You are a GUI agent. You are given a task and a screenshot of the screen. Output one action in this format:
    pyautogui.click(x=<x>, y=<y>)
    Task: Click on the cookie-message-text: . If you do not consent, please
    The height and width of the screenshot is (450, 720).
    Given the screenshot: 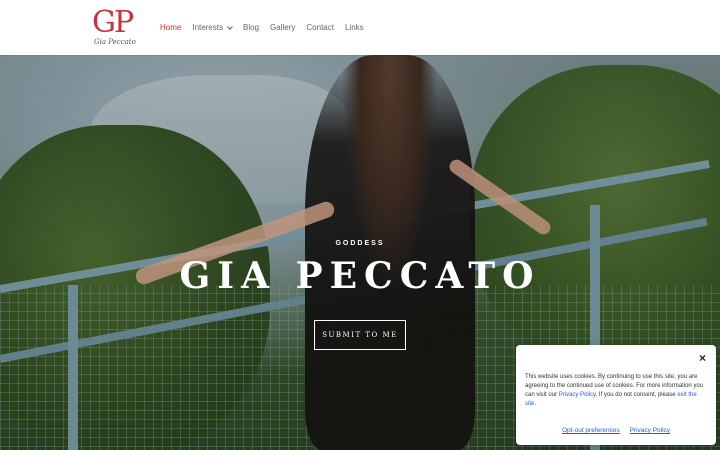 What is the action you would take?
    pyautogui.click(x=636, y=395)
    